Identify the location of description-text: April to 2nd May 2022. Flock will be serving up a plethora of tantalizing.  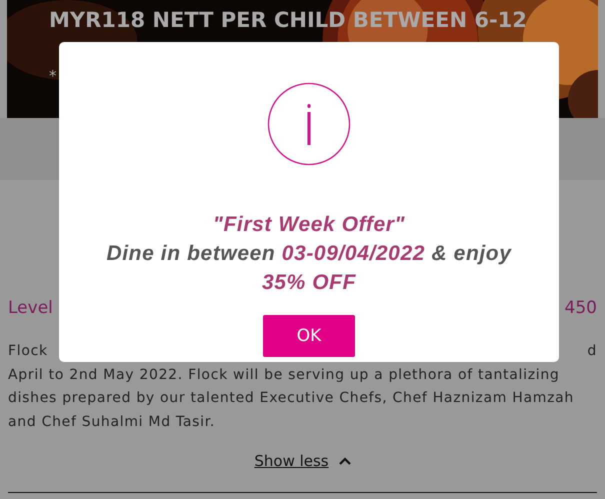
(284, 375).